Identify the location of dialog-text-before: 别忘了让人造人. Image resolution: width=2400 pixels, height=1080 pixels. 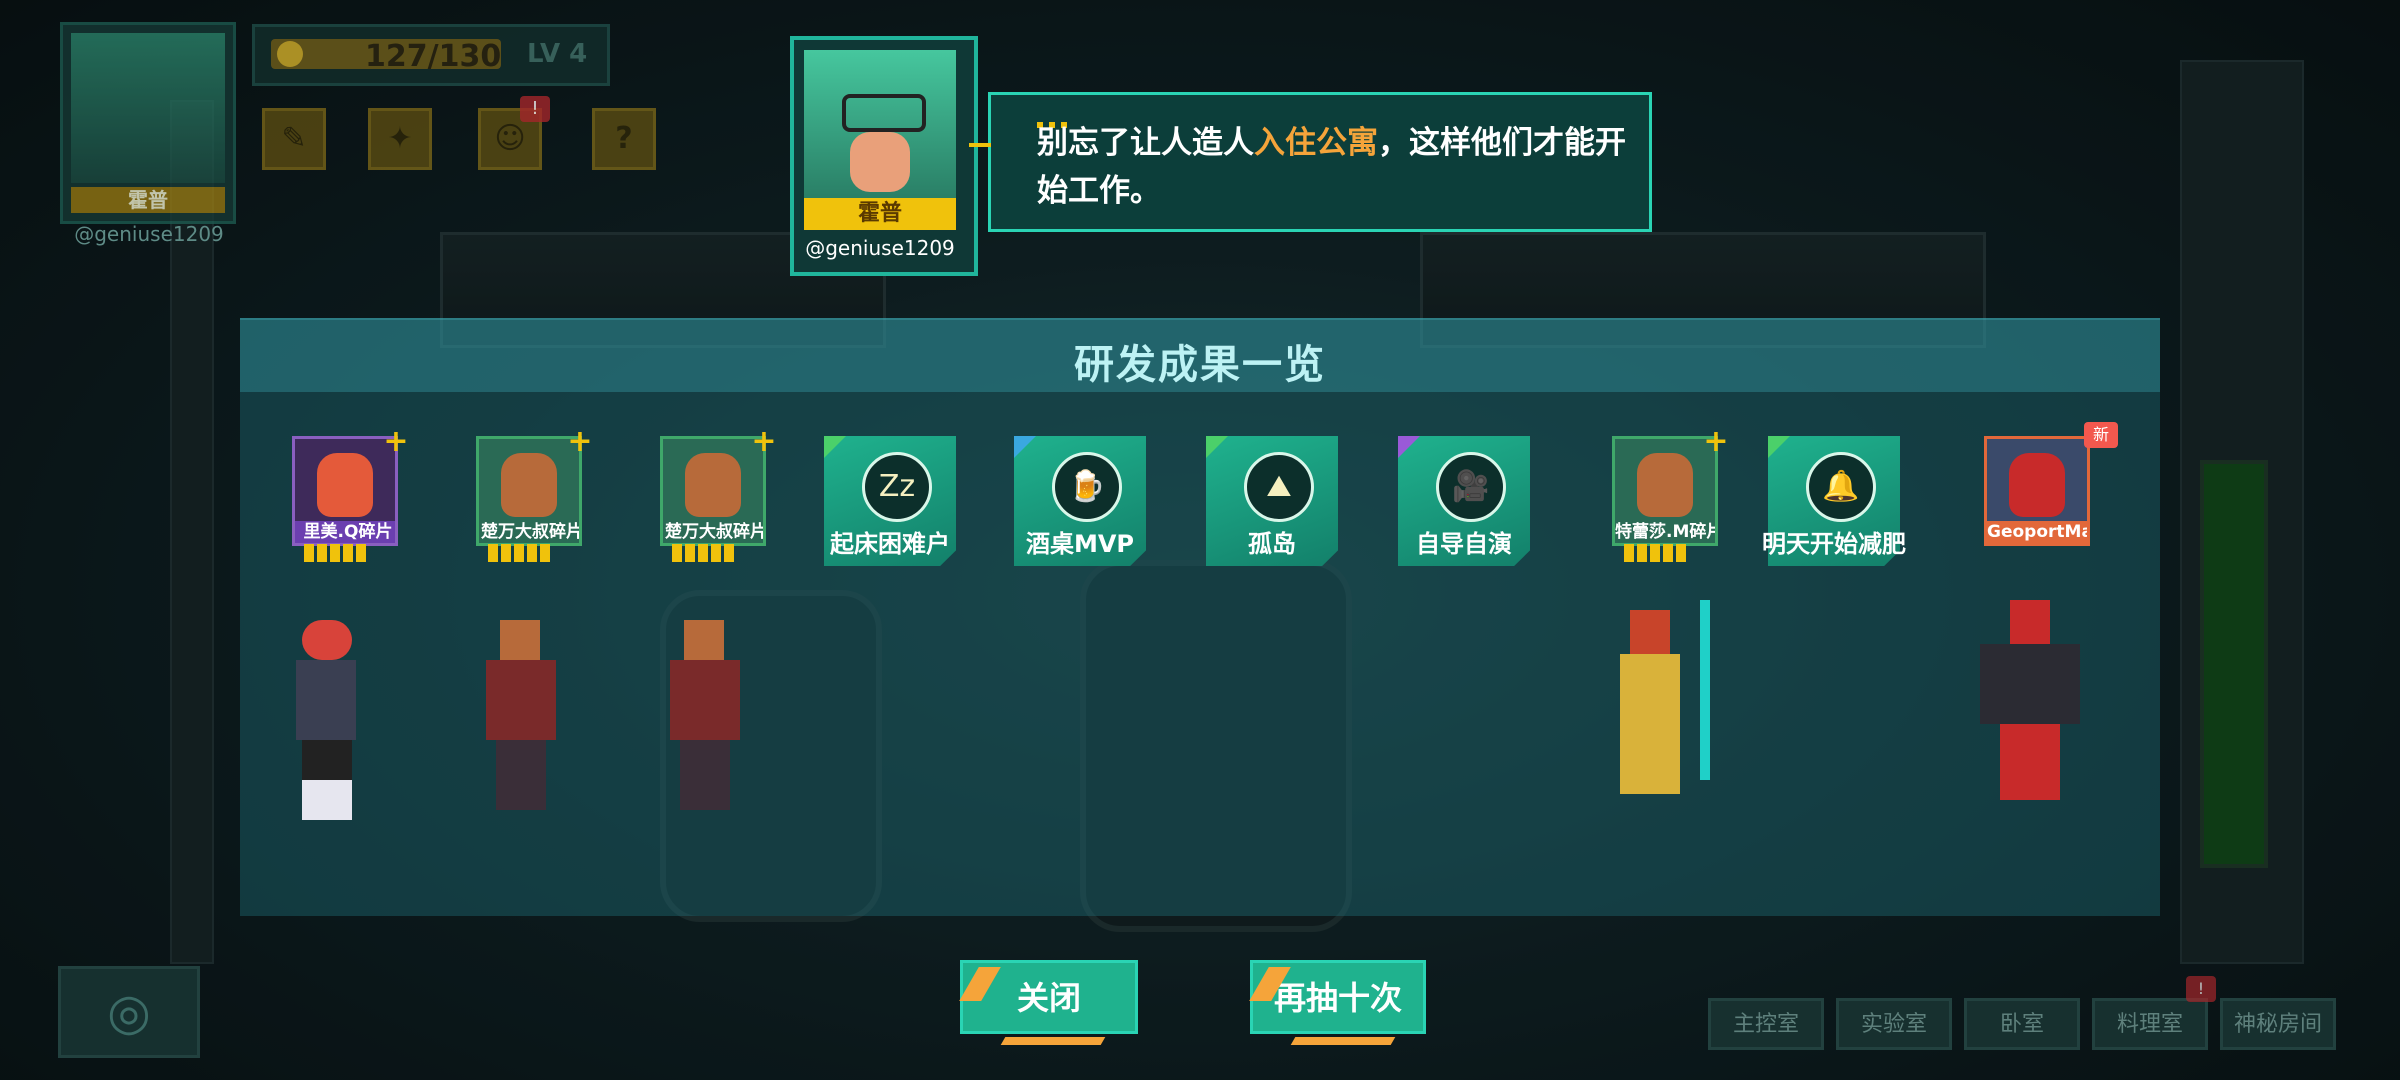
(1145, 143).